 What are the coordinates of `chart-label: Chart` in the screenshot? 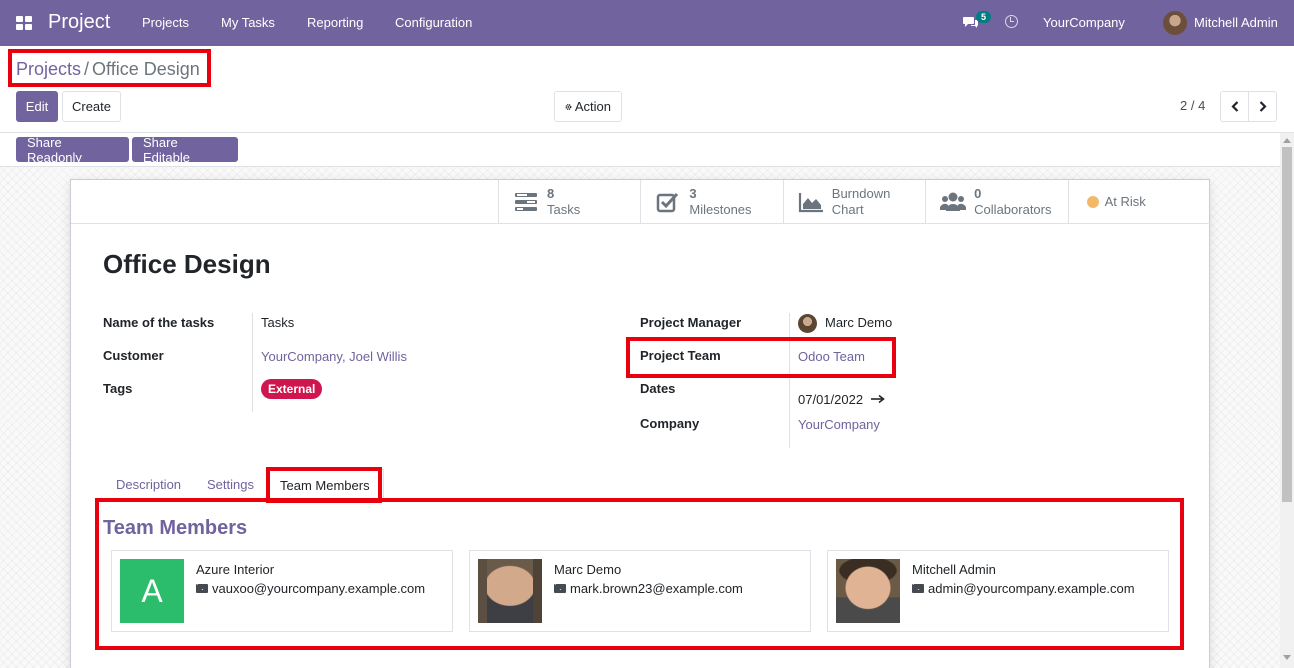 It's located at (847, 209).